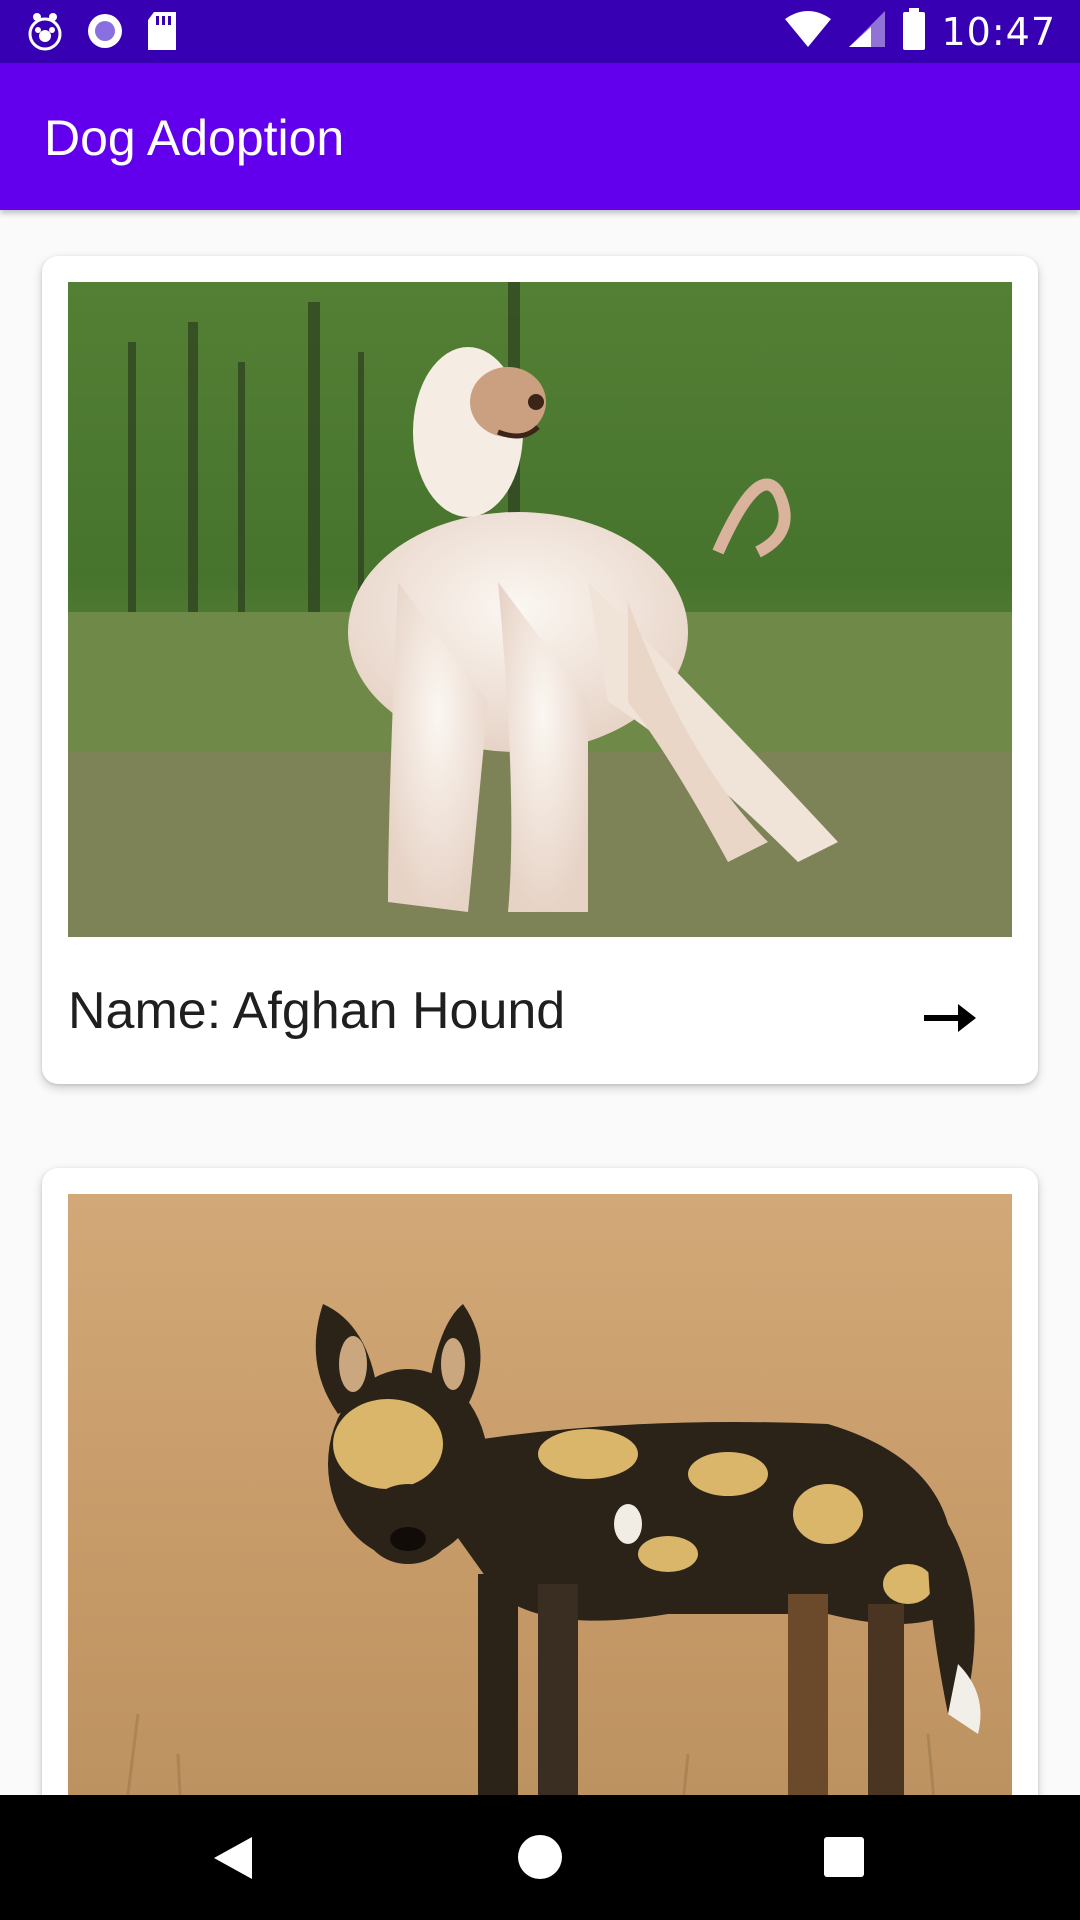 The height and width of the screenshot is (1920, 1080). I want to click on app-title: Dog Adoption, so click(194, 138).